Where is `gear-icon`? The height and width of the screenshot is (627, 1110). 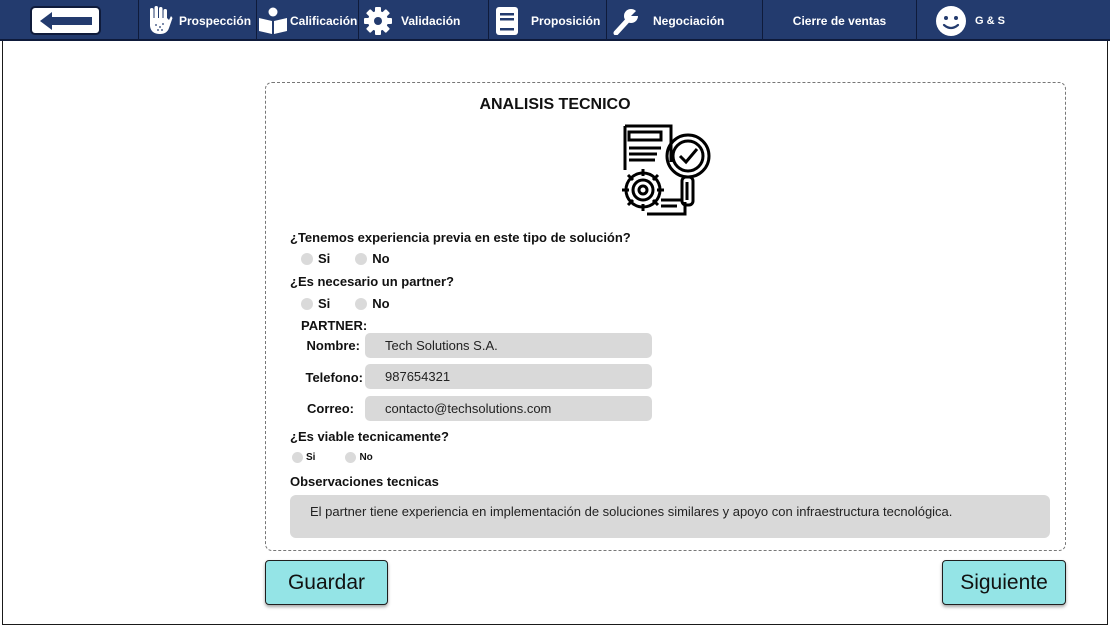
gear-icon is located at coordinates (378, 20).